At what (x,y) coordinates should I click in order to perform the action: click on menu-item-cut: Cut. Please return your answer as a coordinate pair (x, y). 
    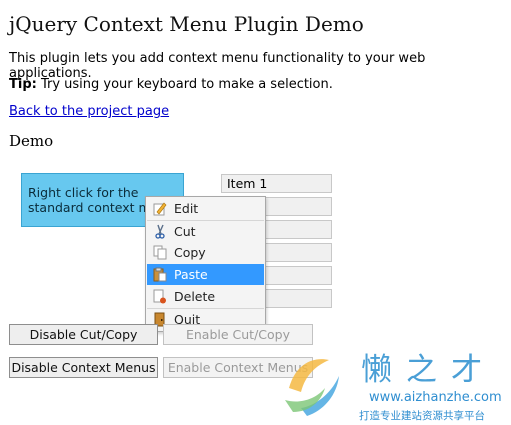
    Looking at the image, I should click on (205, 231).